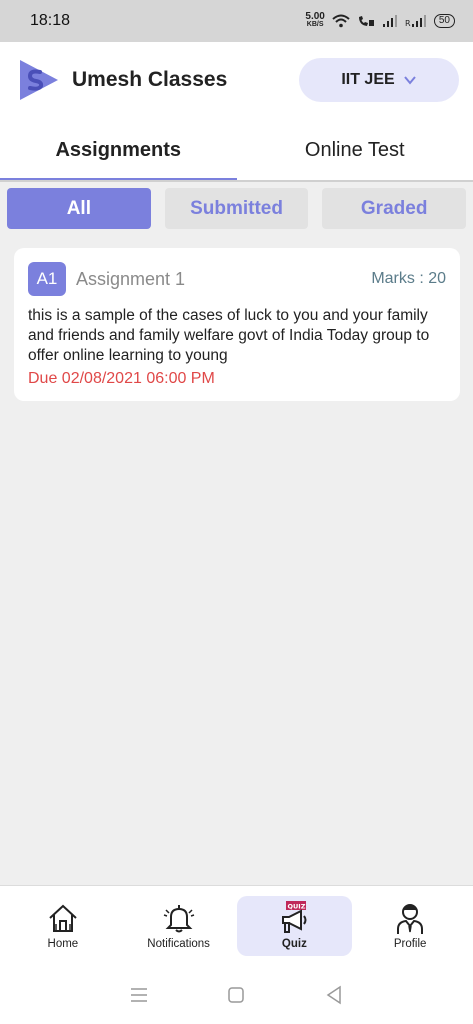 The height and width of the screenshot is (1024, 473). Describe the element at coordinates (294, 944) in the screenshot. I see `nav-quiz-label: Quiz` at that location.